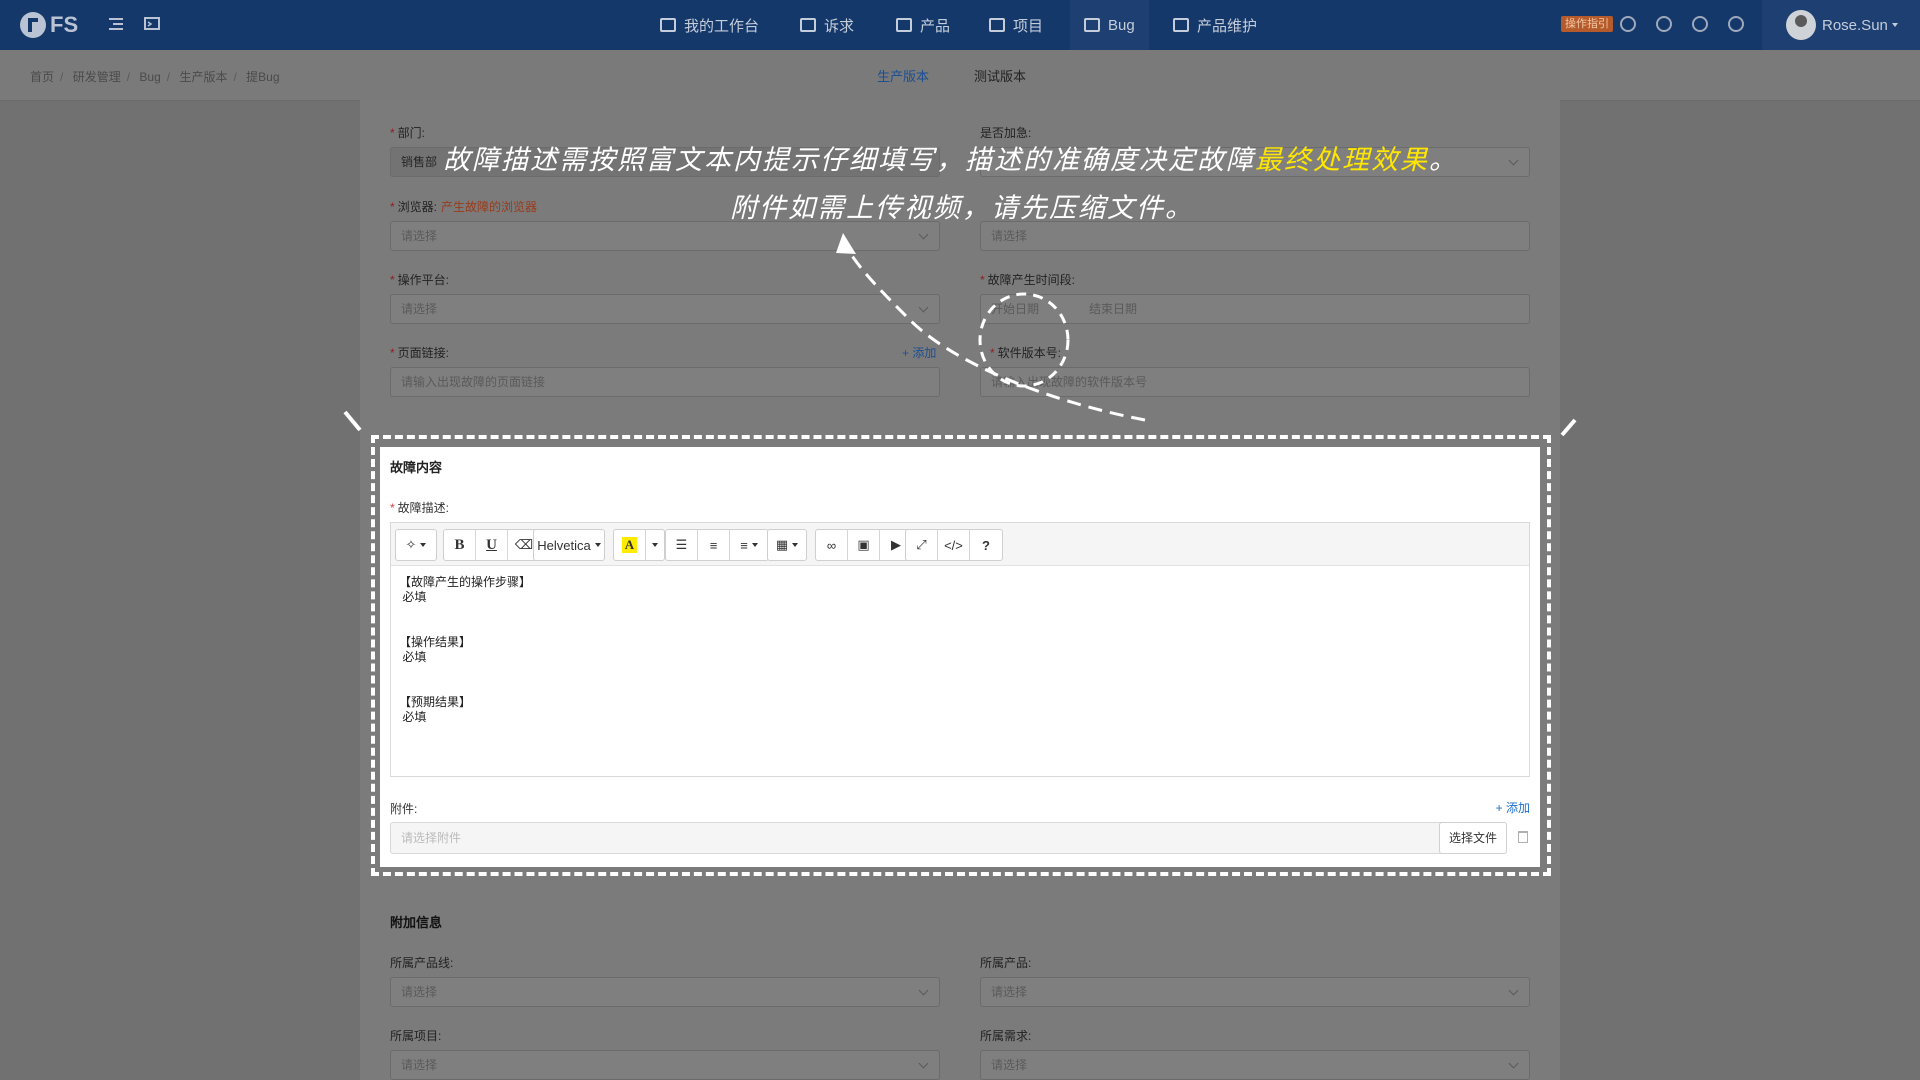  I want to click on annotation-line-2: 附件如需上传视频，请先压缩文件。, so click(962, 208).